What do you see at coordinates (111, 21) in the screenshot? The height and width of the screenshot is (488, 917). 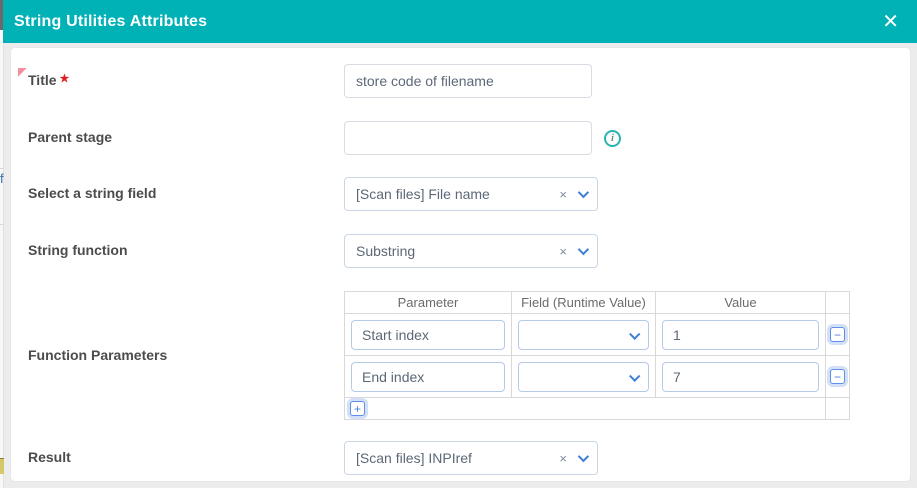 I see `modal-title: String Utilities Attributes` at bounding box center [111, 21].